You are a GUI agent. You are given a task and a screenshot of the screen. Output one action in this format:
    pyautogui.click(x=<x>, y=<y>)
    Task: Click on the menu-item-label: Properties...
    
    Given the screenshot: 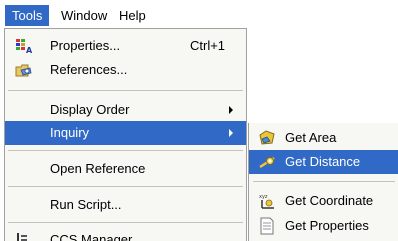 What is the action you would take?
    pyautogui.click(x=85, y=45)
    